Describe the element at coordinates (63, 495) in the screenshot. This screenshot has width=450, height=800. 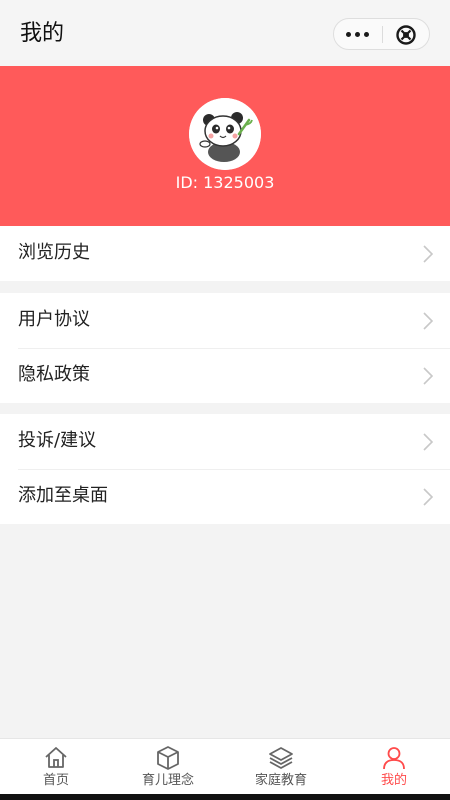
I see `menu-item-label: 添加至桌面` at that location.